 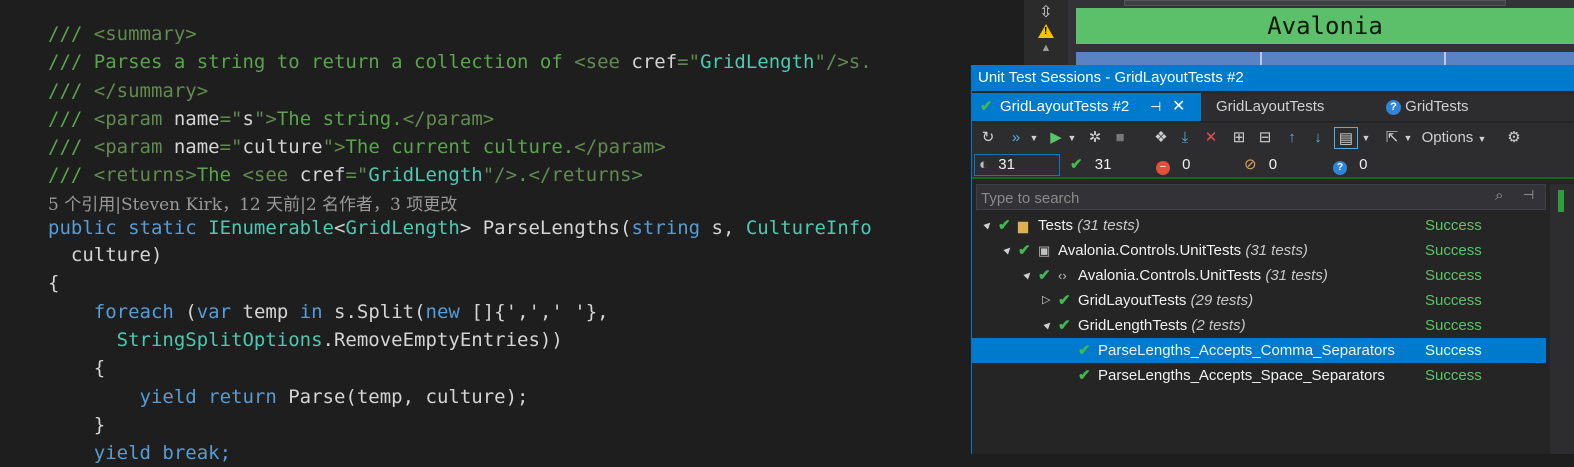 I want to click on settings-icon: ⚙, so click(x=1514, y=138).